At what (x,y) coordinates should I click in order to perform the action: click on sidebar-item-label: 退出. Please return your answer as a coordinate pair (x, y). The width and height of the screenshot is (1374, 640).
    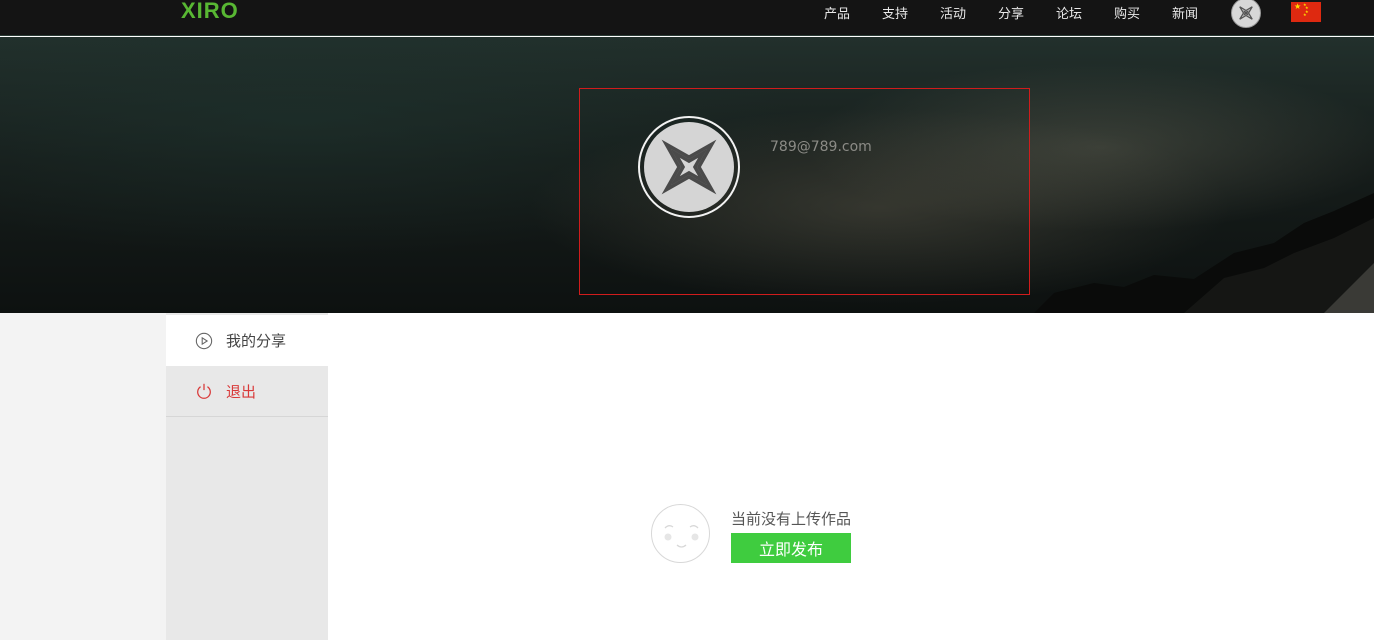
    Looking at the image, I should click on (241, 391).